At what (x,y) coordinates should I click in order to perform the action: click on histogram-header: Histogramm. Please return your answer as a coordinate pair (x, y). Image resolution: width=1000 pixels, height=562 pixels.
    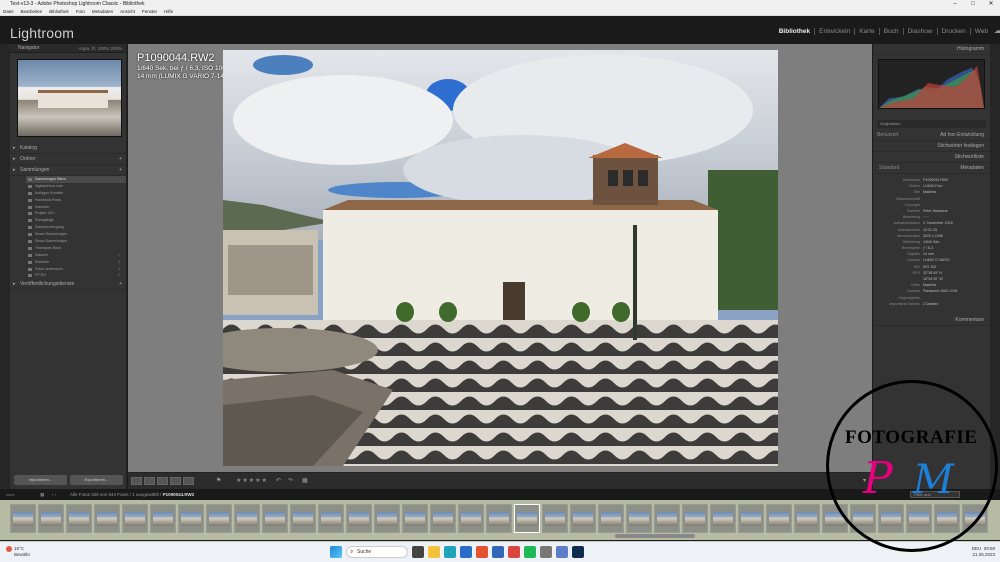
    Looking at the image, I should click on (931, 49).